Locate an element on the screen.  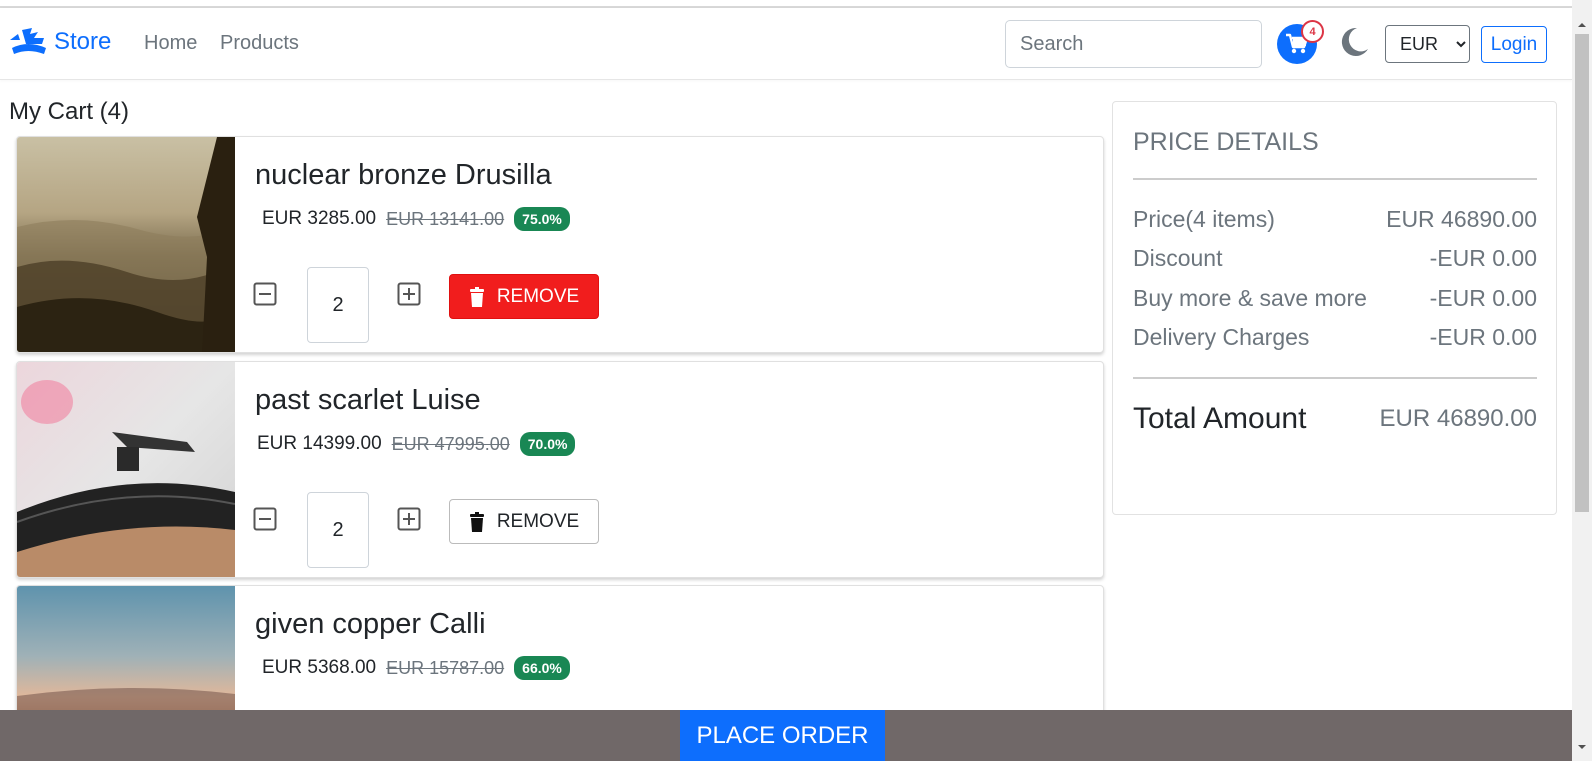
product-name: past scarlet Luise is located at coordinates (368, 400).